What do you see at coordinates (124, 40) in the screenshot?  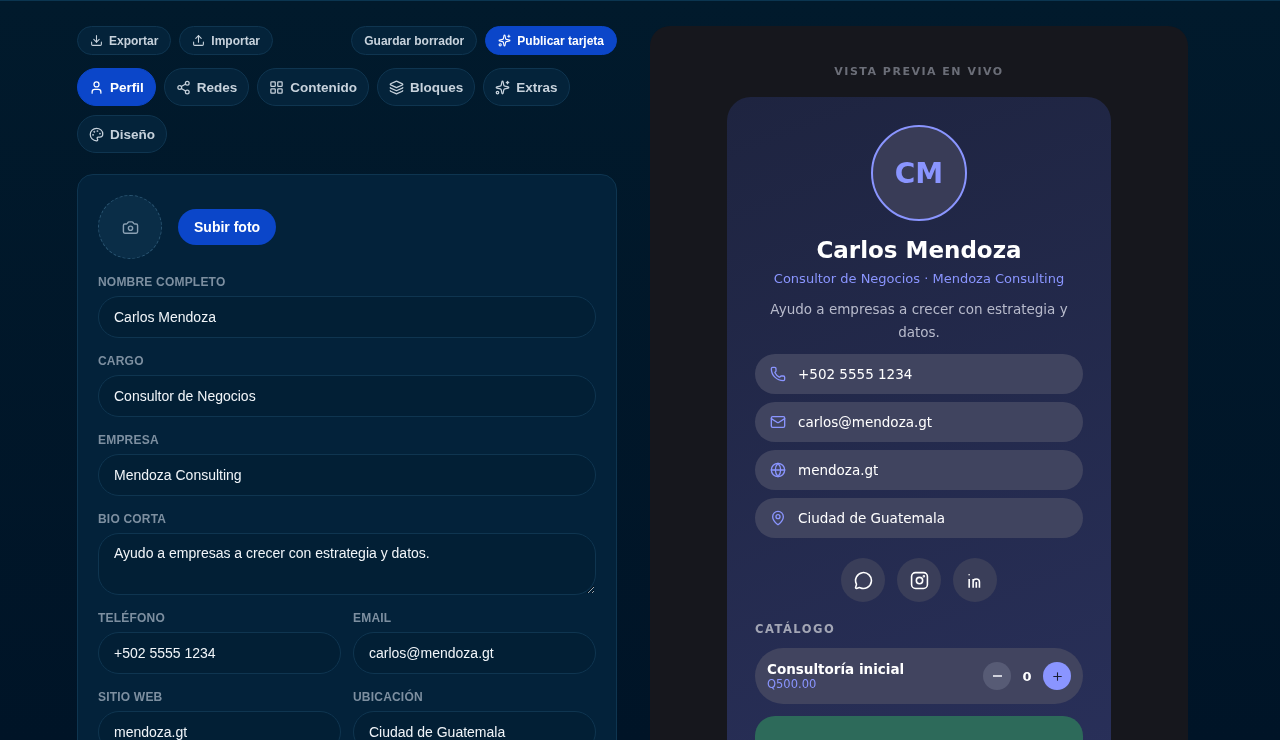 I see `export-button: Exportar` at bounding box center [124, 40].